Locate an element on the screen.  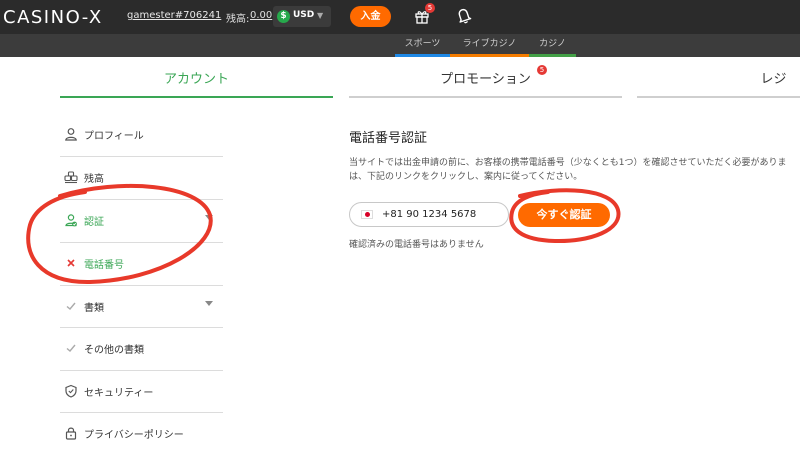
subnav-tab-casino: カジノ is located at coordinates (552, 45).